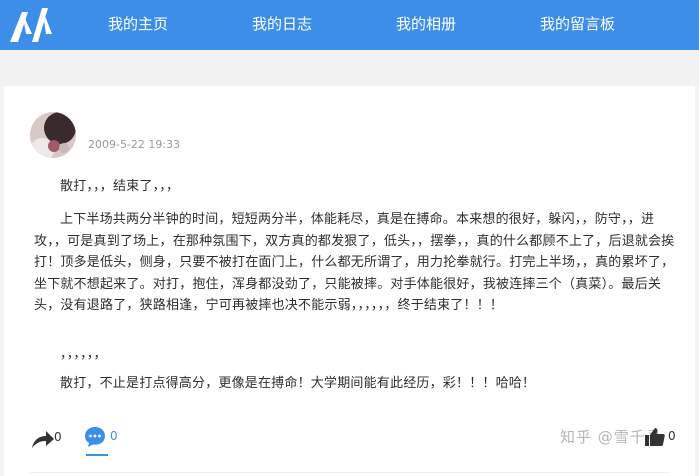 This screenshot has width=699, height=476. What do you see at coordinates (30, 24) in the screenshot?
I see `site-logo-icon` at bounding box center [30, 24].